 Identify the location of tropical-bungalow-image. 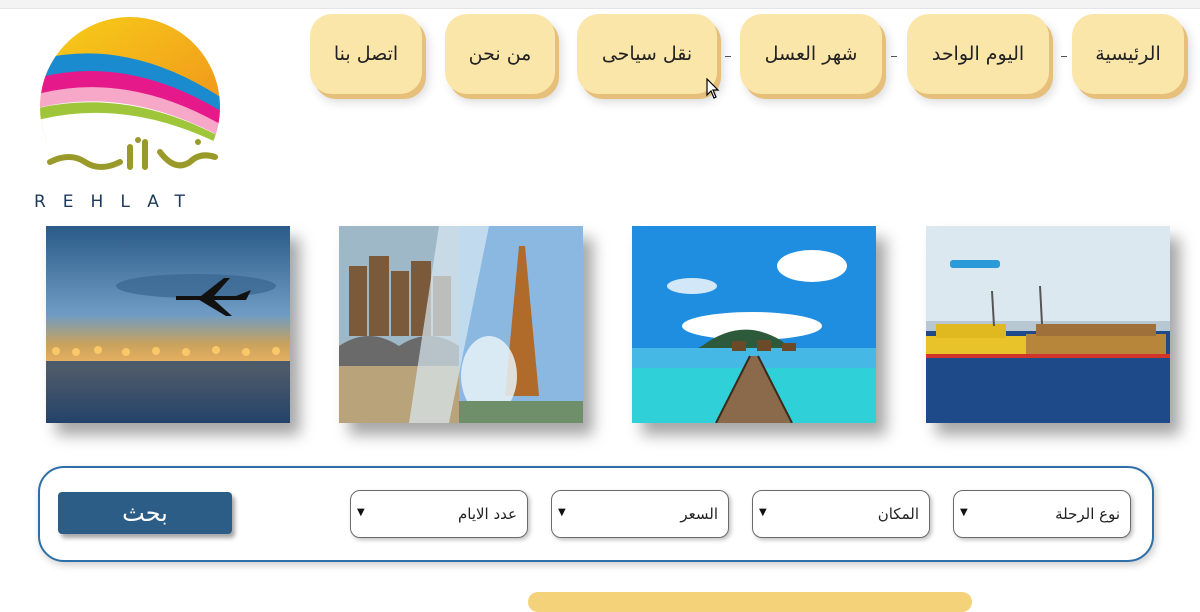
(754, 324).